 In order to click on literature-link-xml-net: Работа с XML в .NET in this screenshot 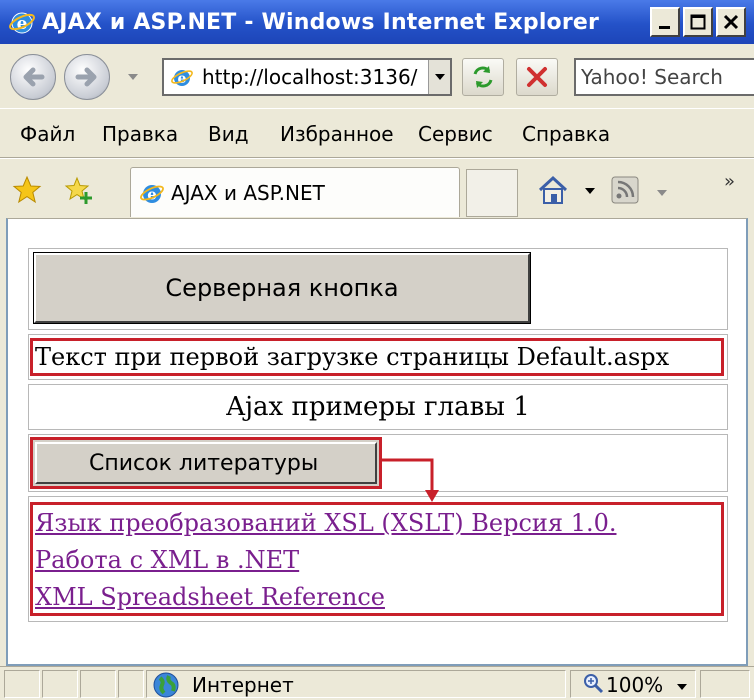, I will do `click(378, 560)`.